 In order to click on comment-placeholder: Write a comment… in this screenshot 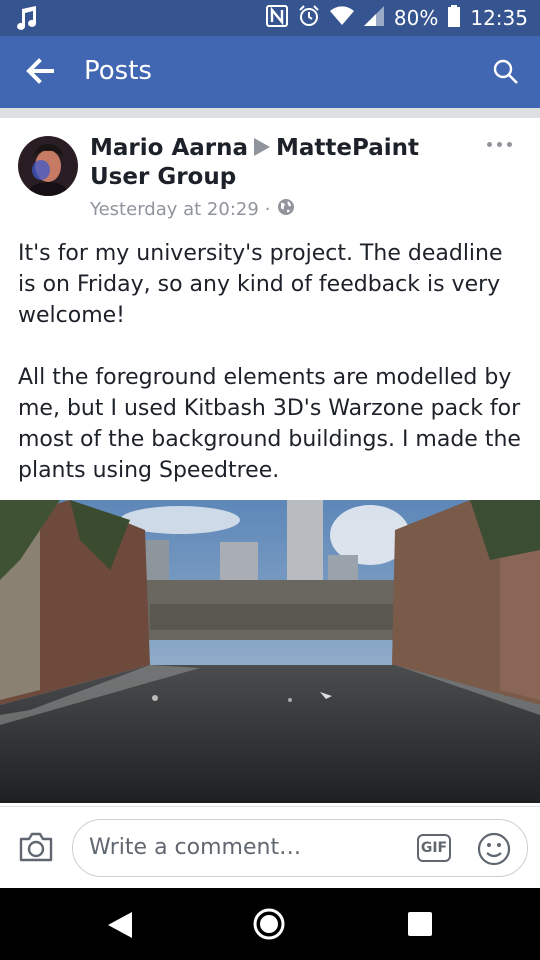, I will do `click(195, 847)`.